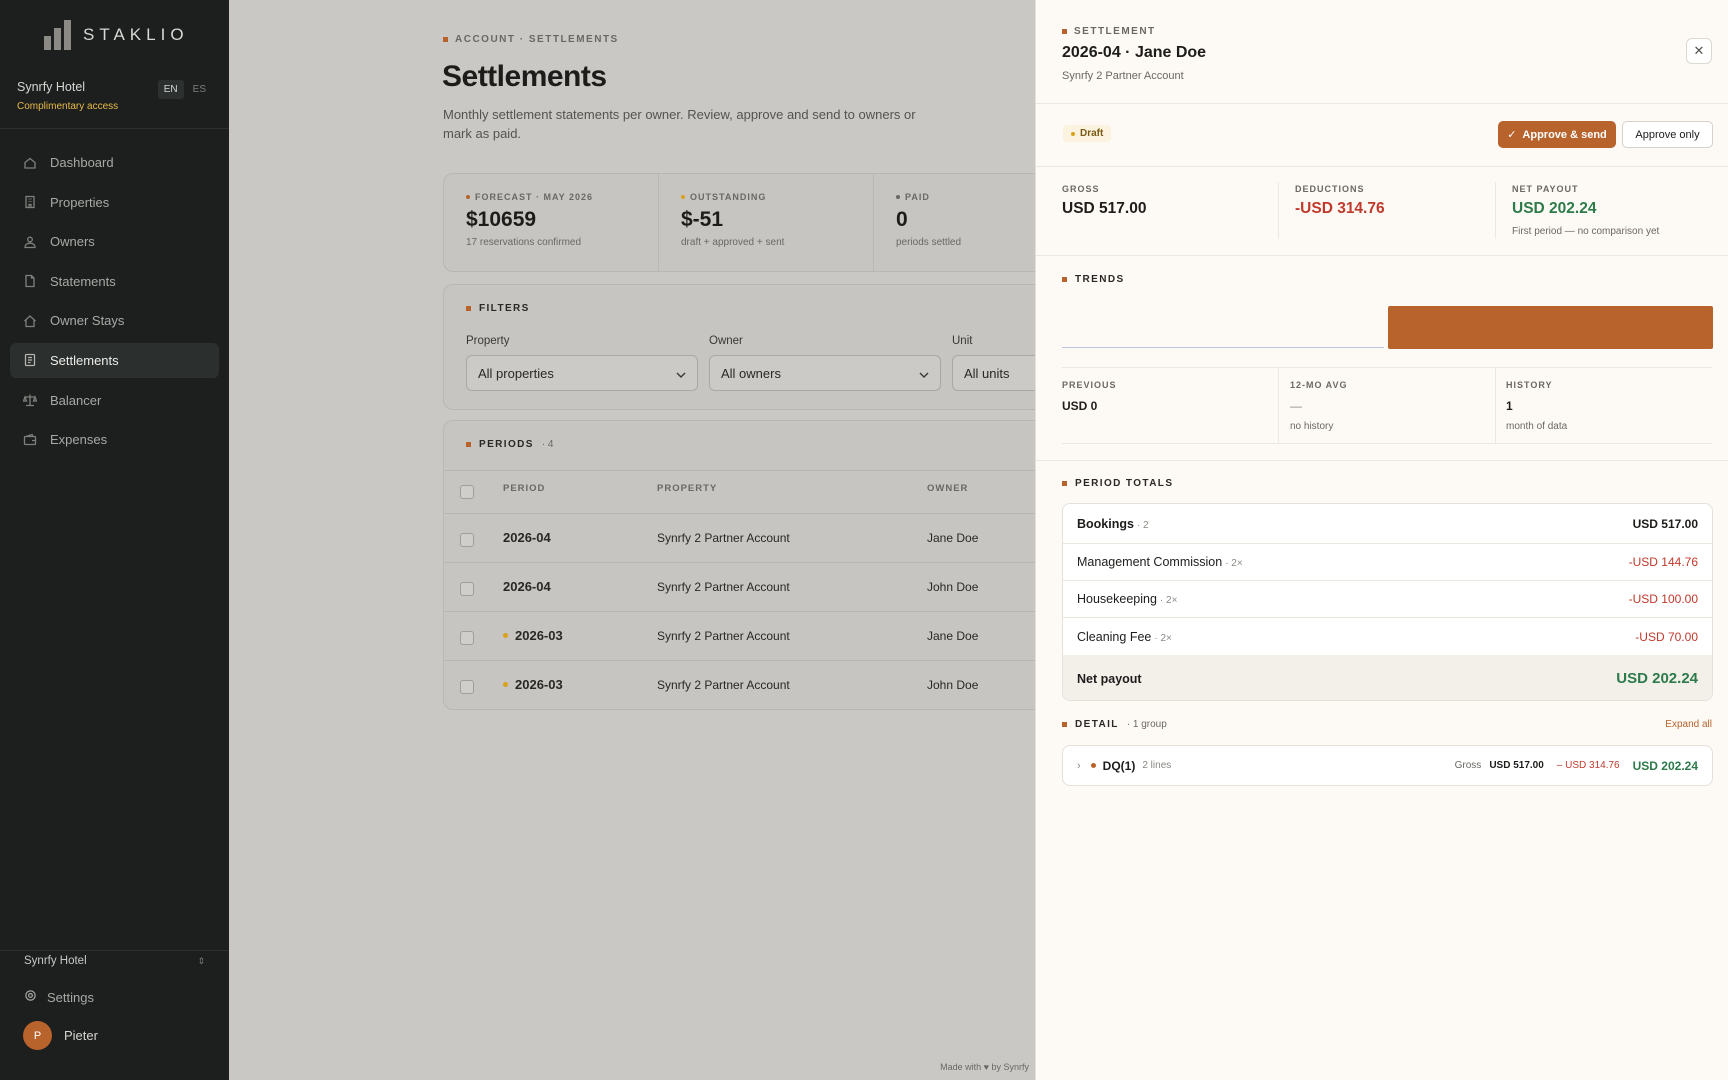 Image resolution: width=1728 pixels, height=1080 pixels. Describe the element at coordinates (170, 89) in the screenshot. I see `lang-en-button: EN` at that location.